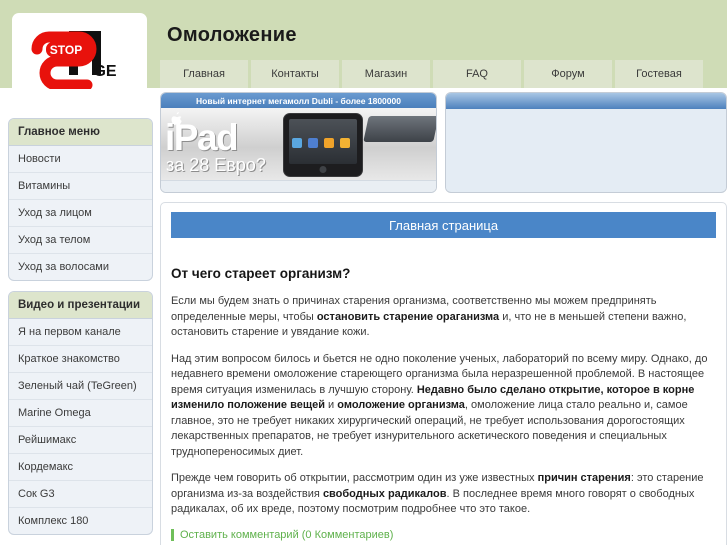 The height and width of the screenshot is (545, 727). I want to click on svg-text: GE, so click(104, 71).